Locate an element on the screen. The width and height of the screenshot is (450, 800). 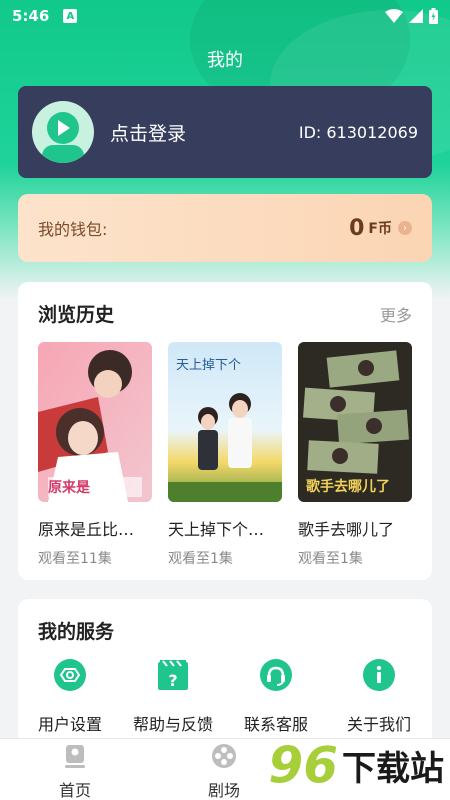
tab-label: 首页 is located at coordinates (74, 790).